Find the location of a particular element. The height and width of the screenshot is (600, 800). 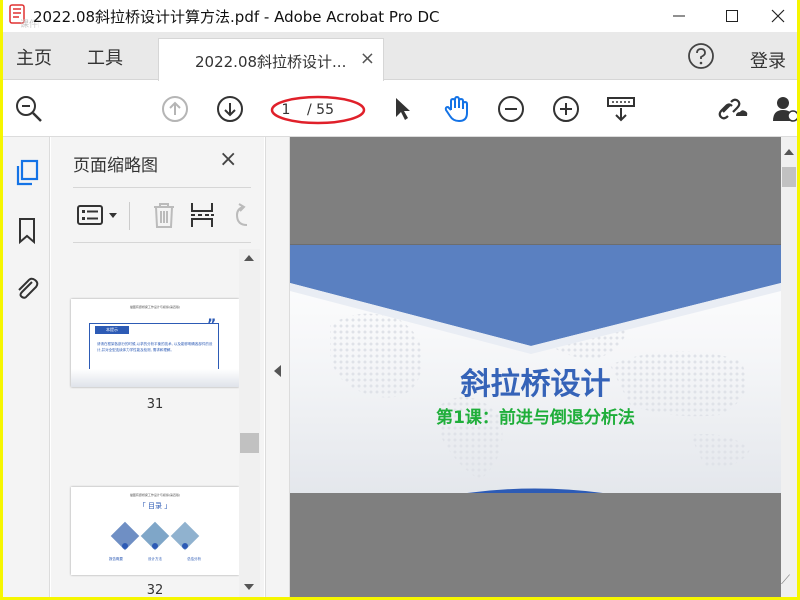

page-navigator: / 55 is located at coordinates (316, 110).